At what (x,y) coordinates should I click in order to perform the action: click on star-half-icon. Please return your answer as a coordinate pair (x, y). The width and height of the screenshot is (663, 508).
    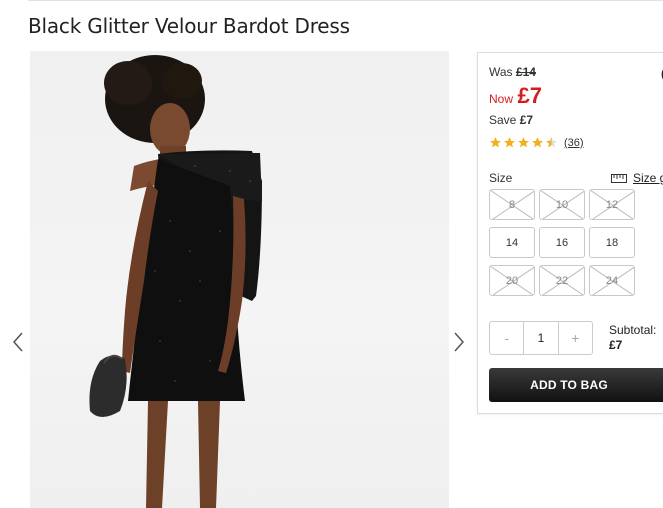
    Looking at the image, I should click on (551, 142).